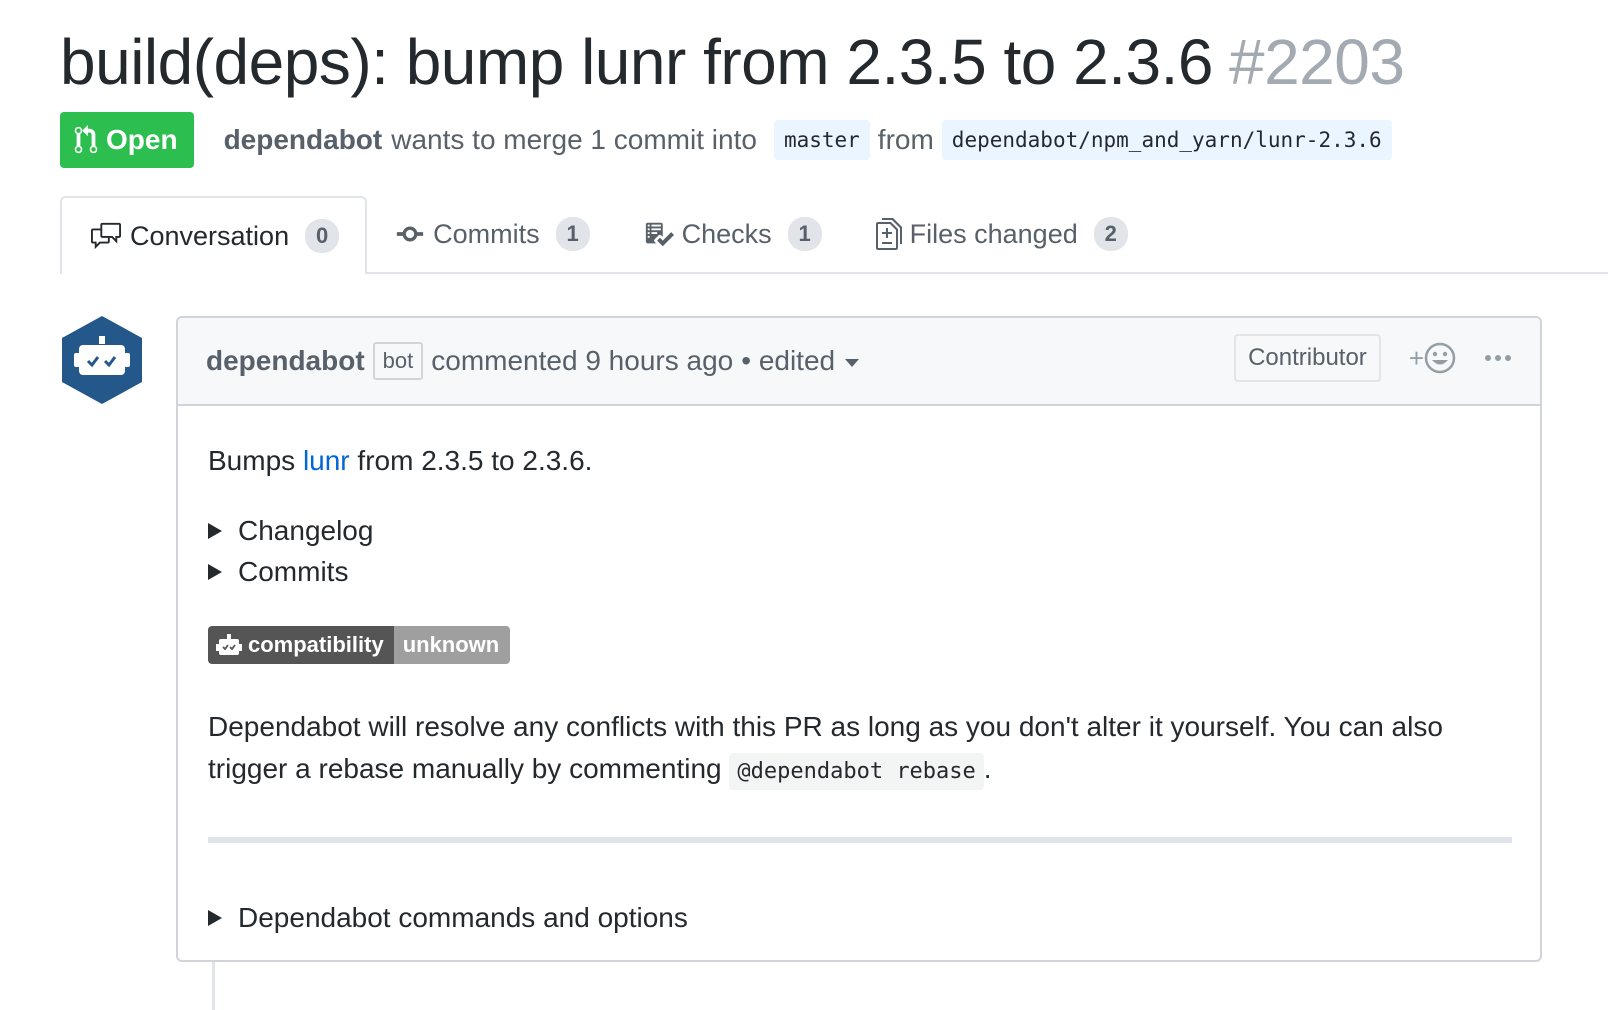 The width and height of the screenshot is (1608, 1010). I want to click on tab-conversation: Conversation 0, so click(214, 235).